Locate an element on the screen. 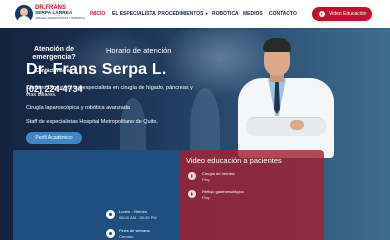  schedule-days: Fines de semana is located at coordinates (134, 230).